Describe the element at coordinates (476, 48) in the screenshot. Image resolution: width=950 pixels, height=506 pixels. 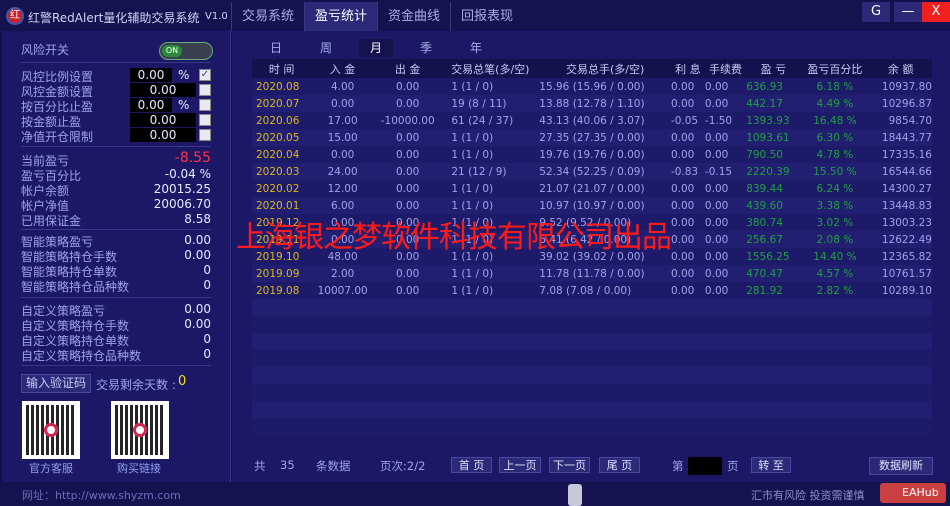
I see `period-tab-4: 年` at that location.